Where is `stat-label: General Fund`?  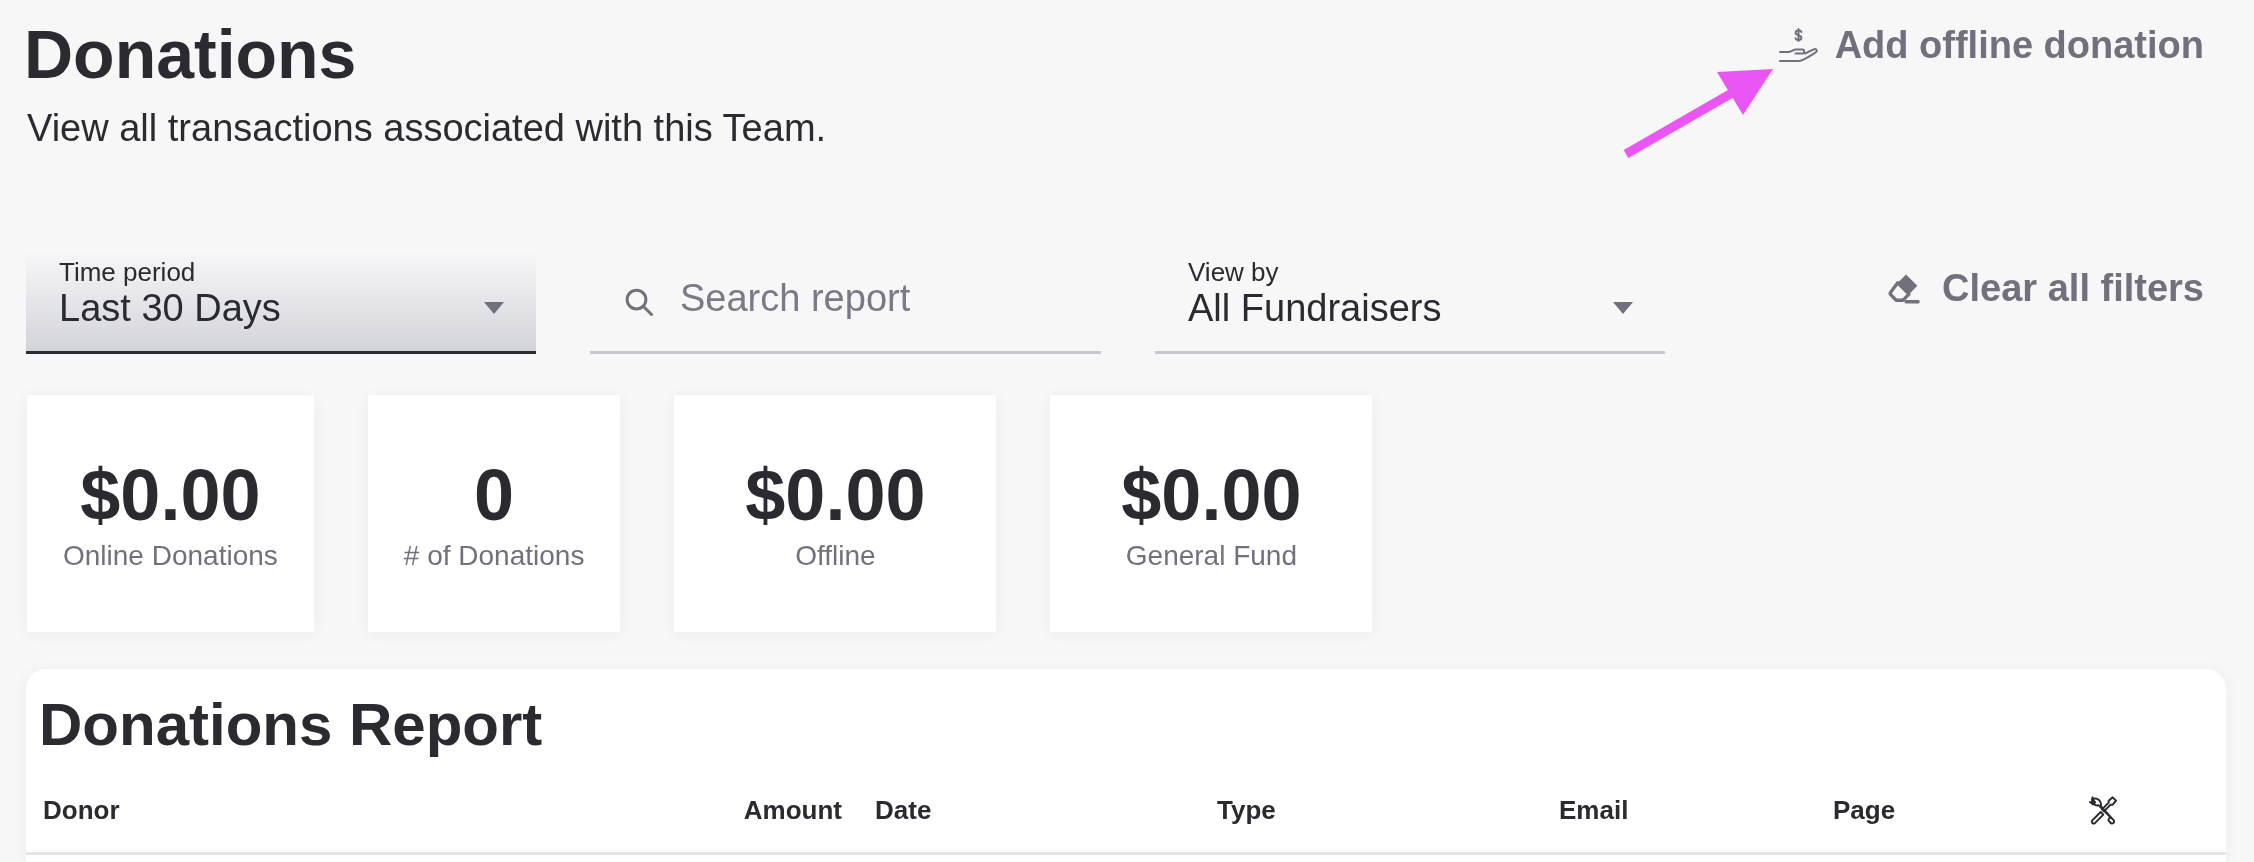 stat-label: General Fund is located at coordinates (1211, 556).